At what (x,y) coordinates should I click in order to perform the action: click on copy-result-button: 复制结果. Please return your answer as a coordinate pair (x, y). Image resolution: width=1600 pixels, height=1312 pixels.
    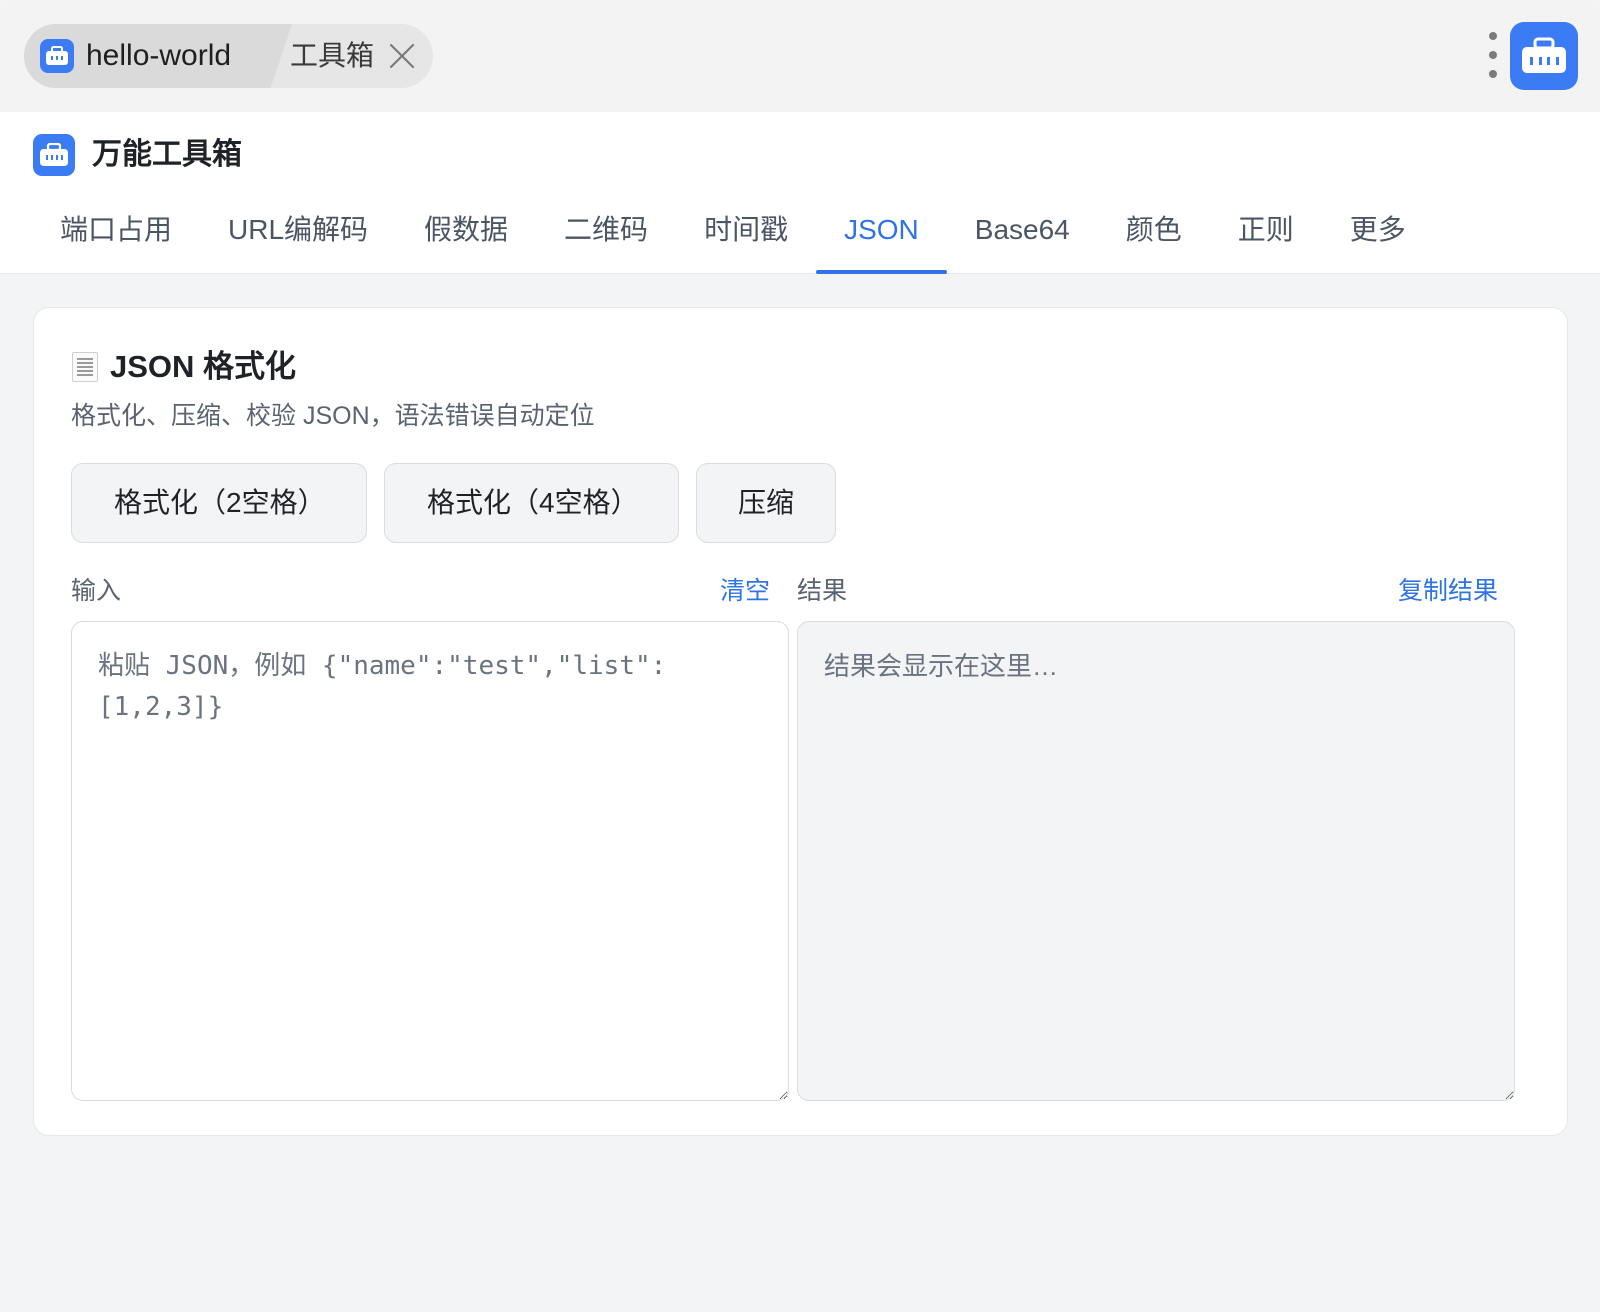
    Looking at the image, I should click on (1448, 591).